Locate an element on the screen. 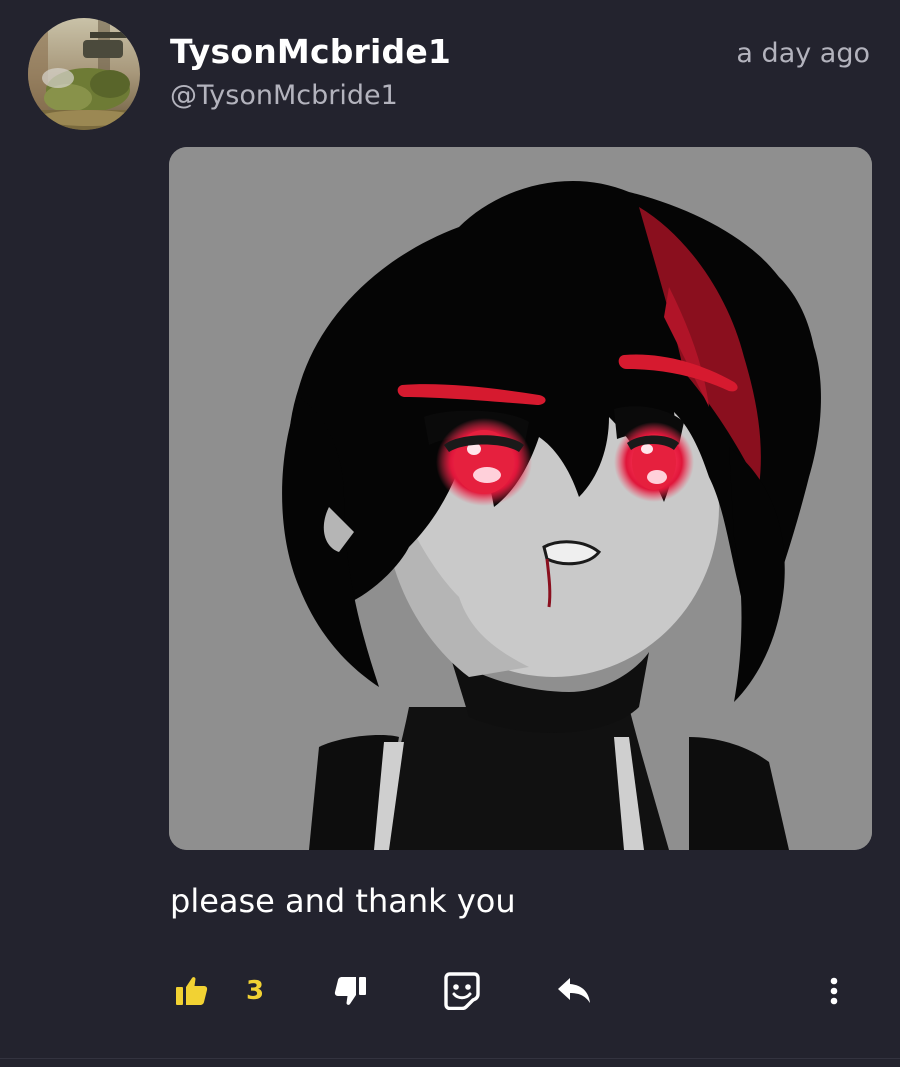 The image size is (900, 1067). like-button is located at coordinates (192, 993).